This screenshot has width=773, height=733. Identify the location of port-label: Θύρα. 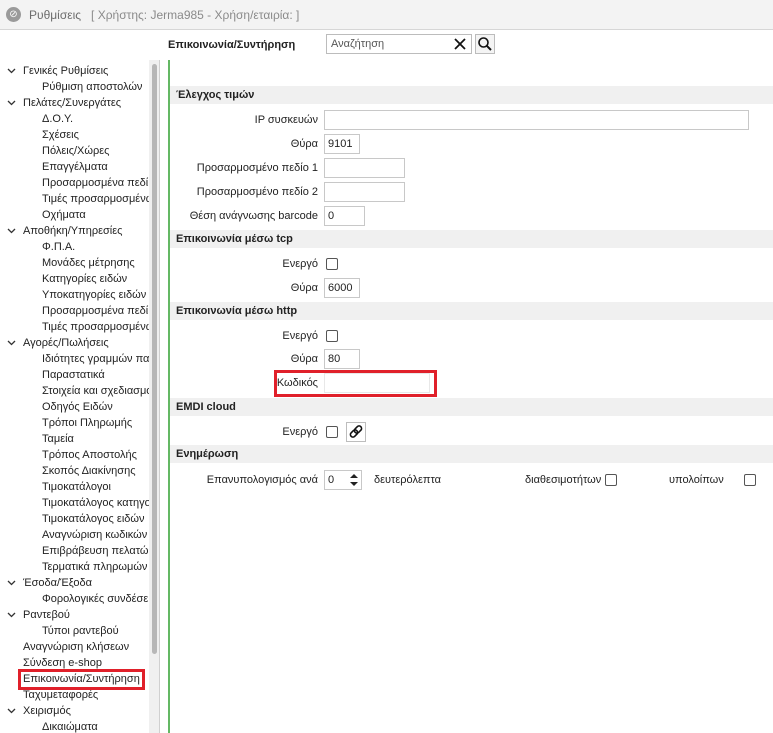
(304, 144).